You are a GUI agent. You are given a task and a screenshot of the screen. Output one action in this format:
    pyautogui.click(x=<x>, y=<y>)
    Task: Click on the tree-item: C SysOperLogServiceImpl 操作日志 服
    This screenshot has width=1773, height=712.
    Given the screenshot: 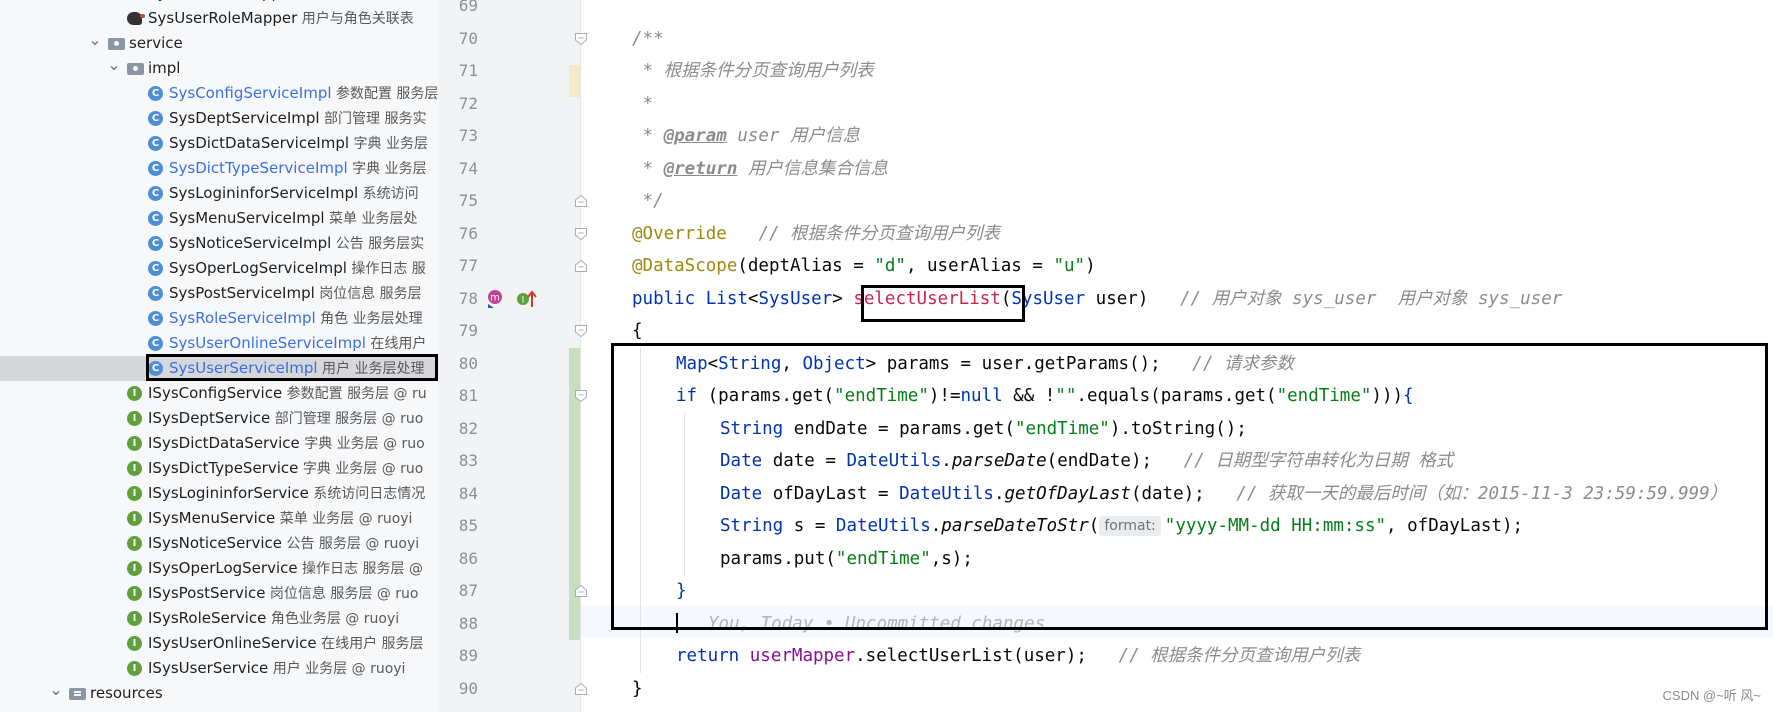 What is the action you would take?
    pyautogui.click(x=219, y=268)
    